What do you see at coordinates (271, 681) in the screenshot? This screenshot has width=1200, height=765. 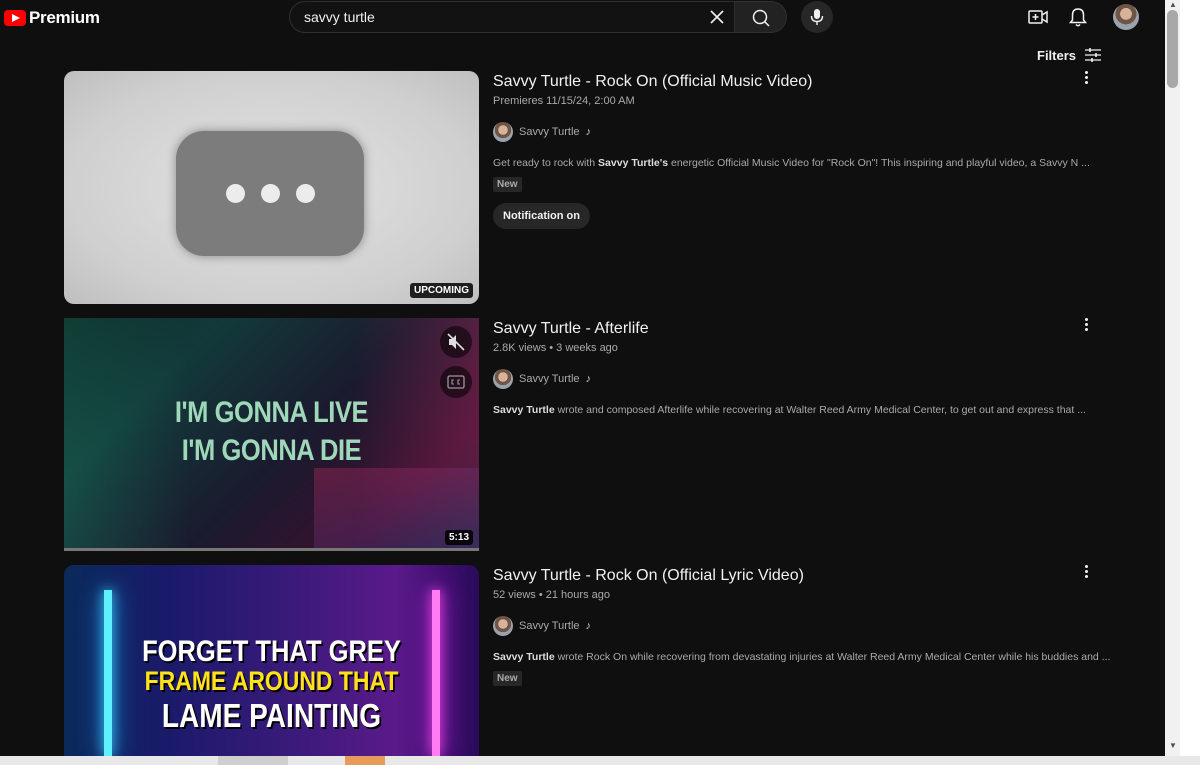 I see `thumbnail-lyric-line: FRAME AROUND THAT` at bounding box center [271, 681].